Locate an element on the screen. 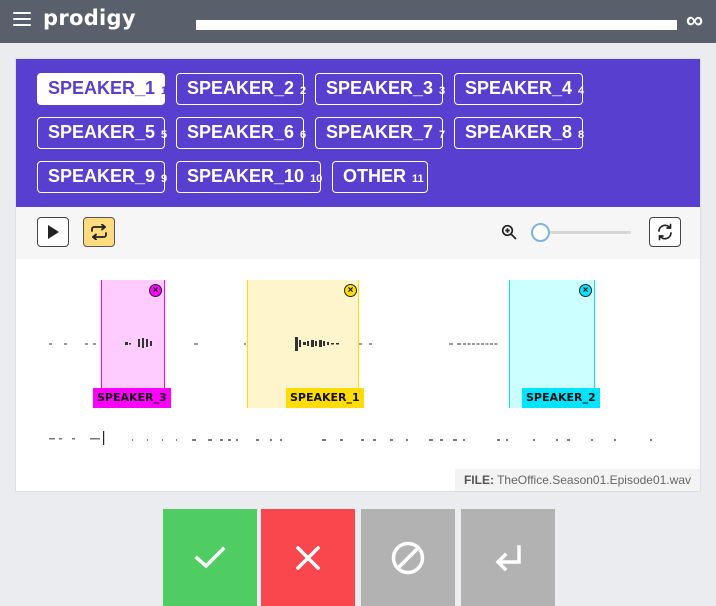 This screenshot has height=606, width=716. play-icon is located at coordinates (53, 232).